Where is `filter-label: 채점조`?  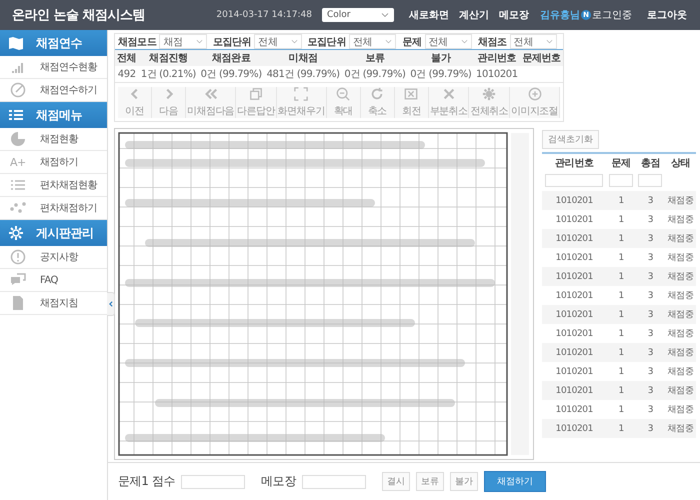 filter-label: 채점조 is located at coordinates (492, 42).